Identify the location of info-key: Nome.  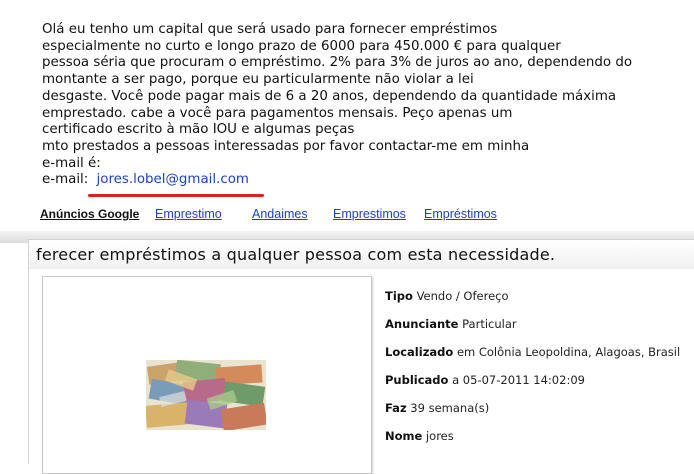
(404, 436).